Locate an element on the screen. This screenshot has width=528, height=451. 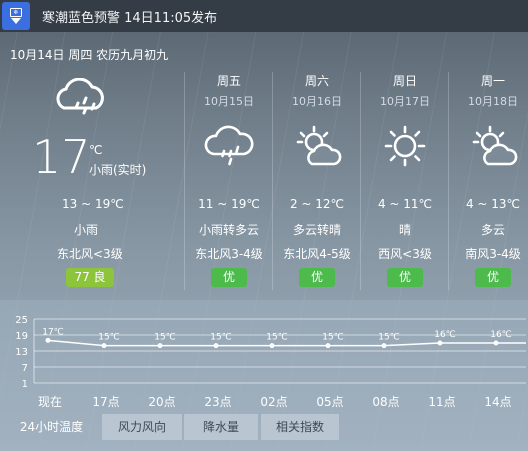
today-aqi-badge: 77 良 is located at coordinates (90, 277).